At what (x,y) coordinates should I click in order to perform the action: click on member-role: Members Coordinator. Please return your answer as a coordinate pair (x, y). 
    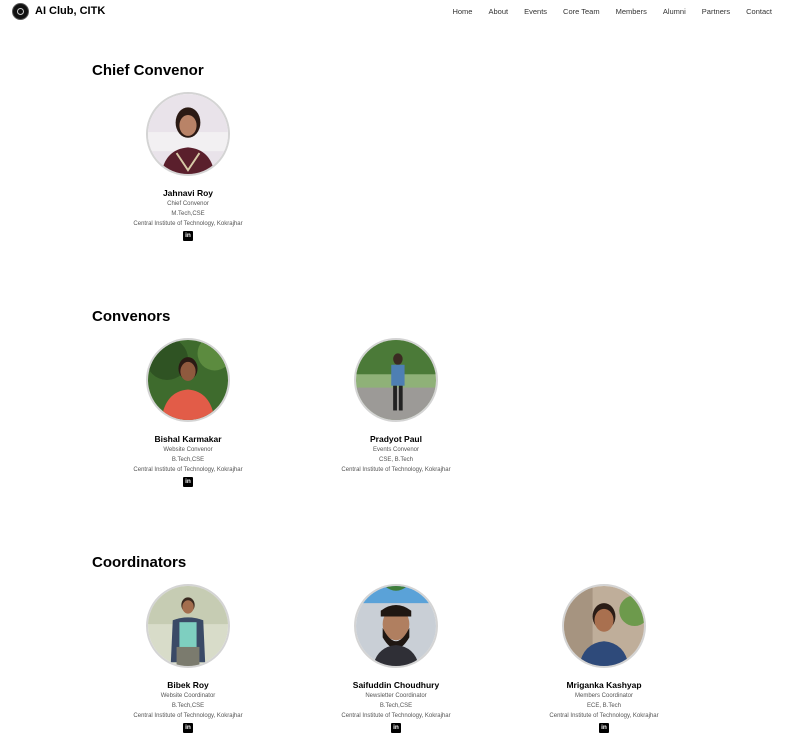
    Looking at the image, I should click on (604, 696).